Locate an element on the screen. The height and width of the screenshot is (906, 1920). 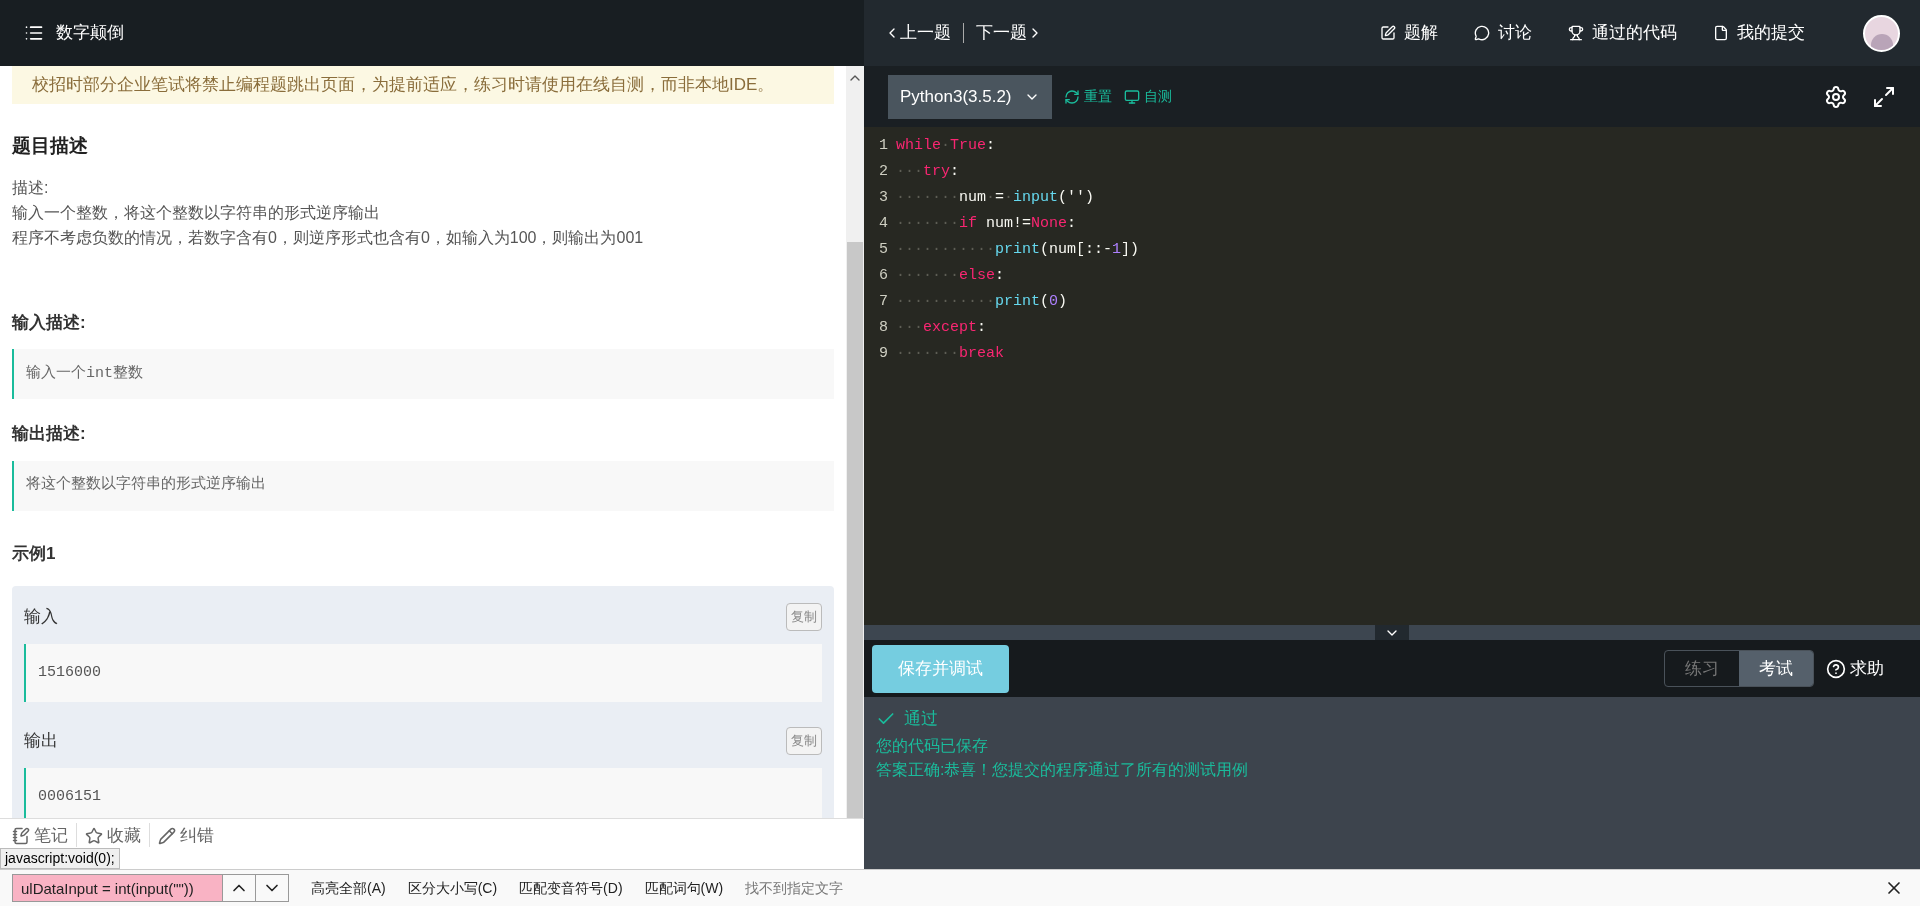
problem-title: 数字颠倒 is located at coordinates (90, 33).